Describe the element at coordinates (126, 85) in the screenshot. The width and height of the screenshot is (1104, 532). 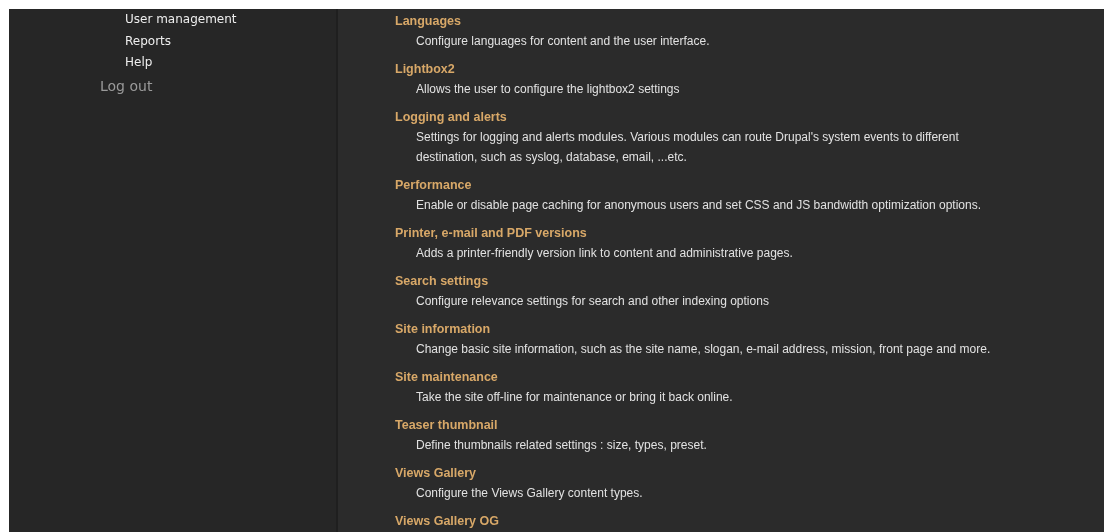
I see `logout-link: Log out` at that location.